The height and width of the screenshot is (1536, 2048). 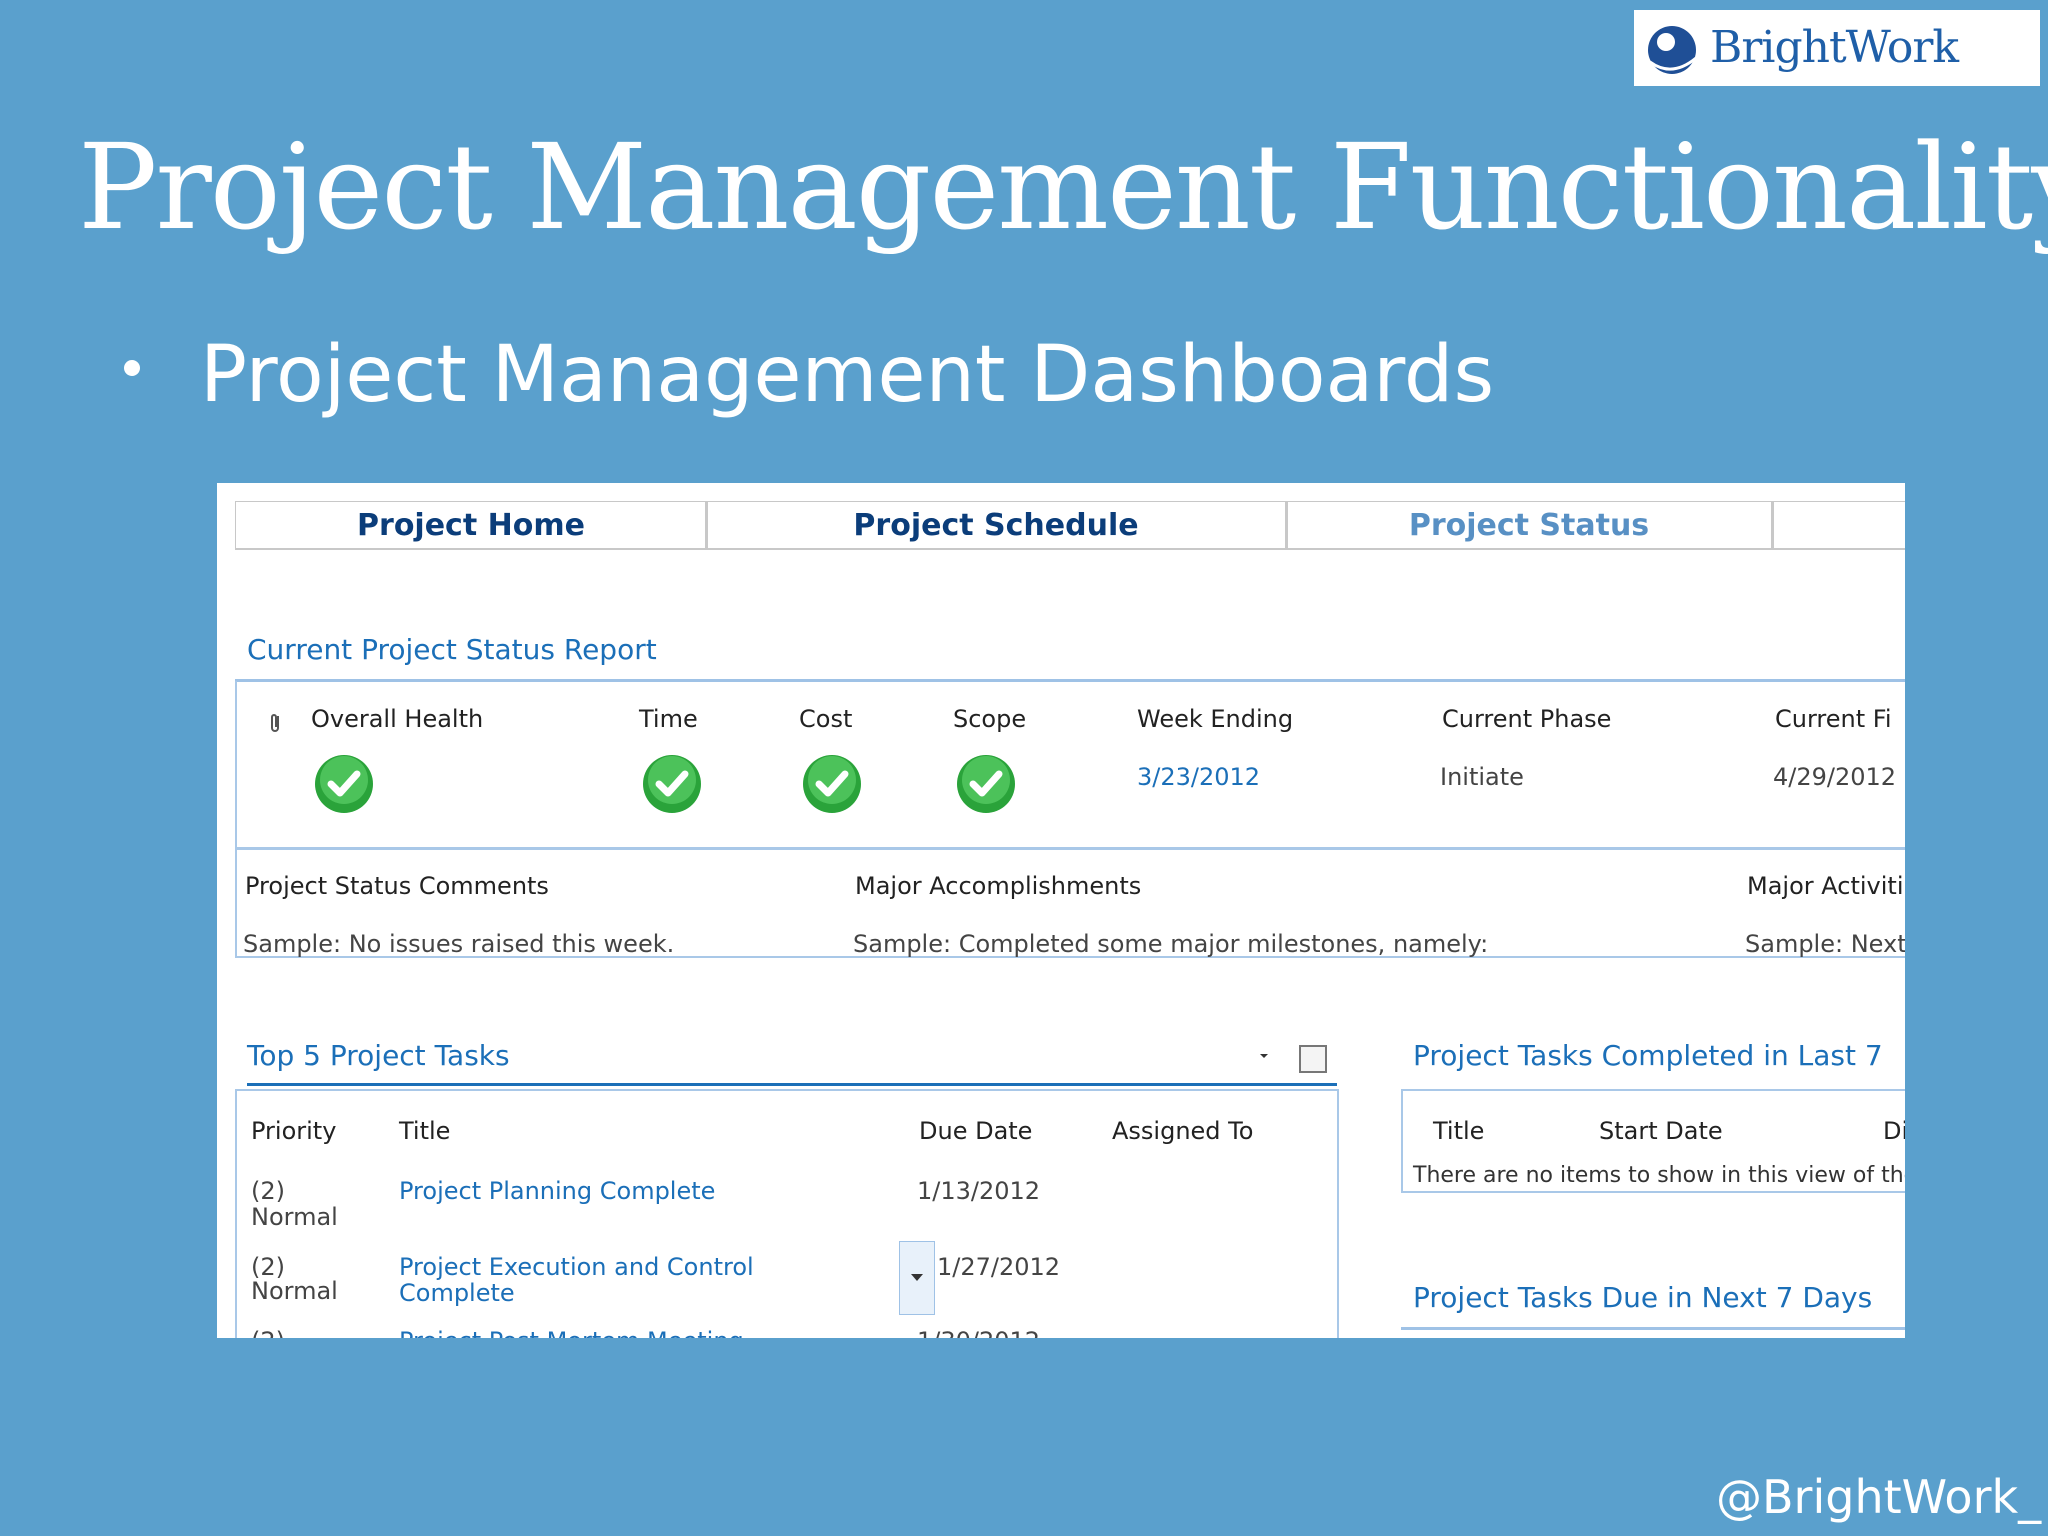 What do you see at coordinates (1527, 719) in the screenshot?
I see `header-current-phase: Current Phase` at bounding box center [1527, 719].